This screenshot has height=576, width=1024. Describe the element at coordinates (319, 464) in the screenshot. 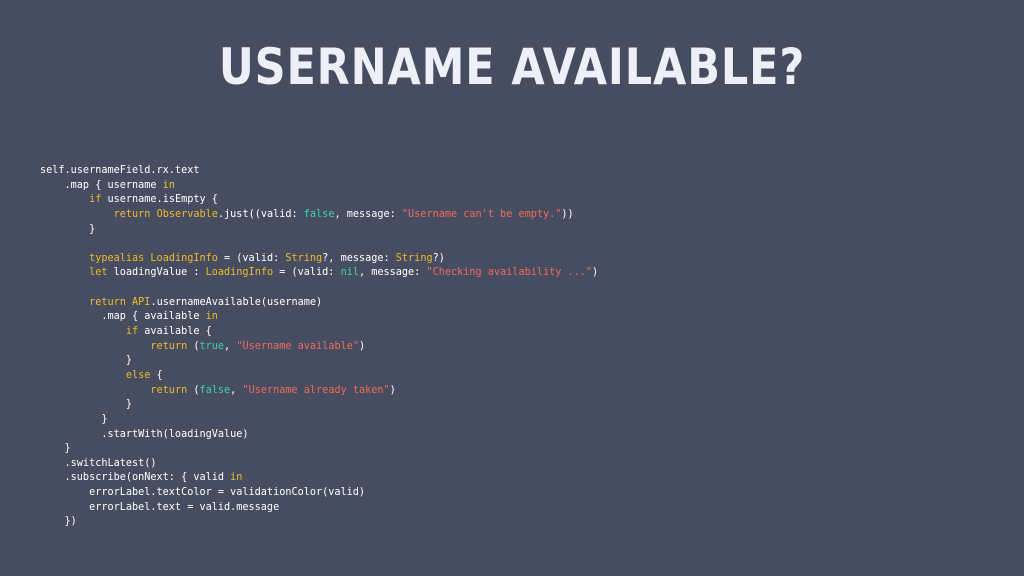

I see `code-line: .switchLatest()` at that location.